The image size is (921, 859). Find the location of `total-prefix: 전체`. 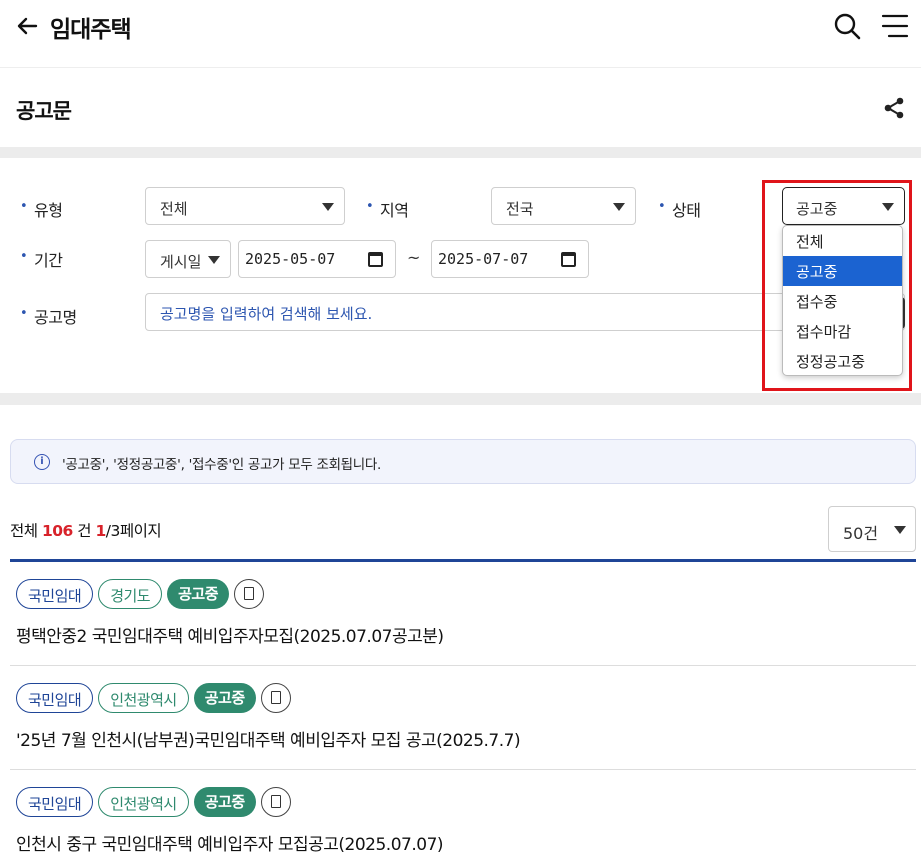

total-prefix: 전체 is located at coordinates (24, 531).